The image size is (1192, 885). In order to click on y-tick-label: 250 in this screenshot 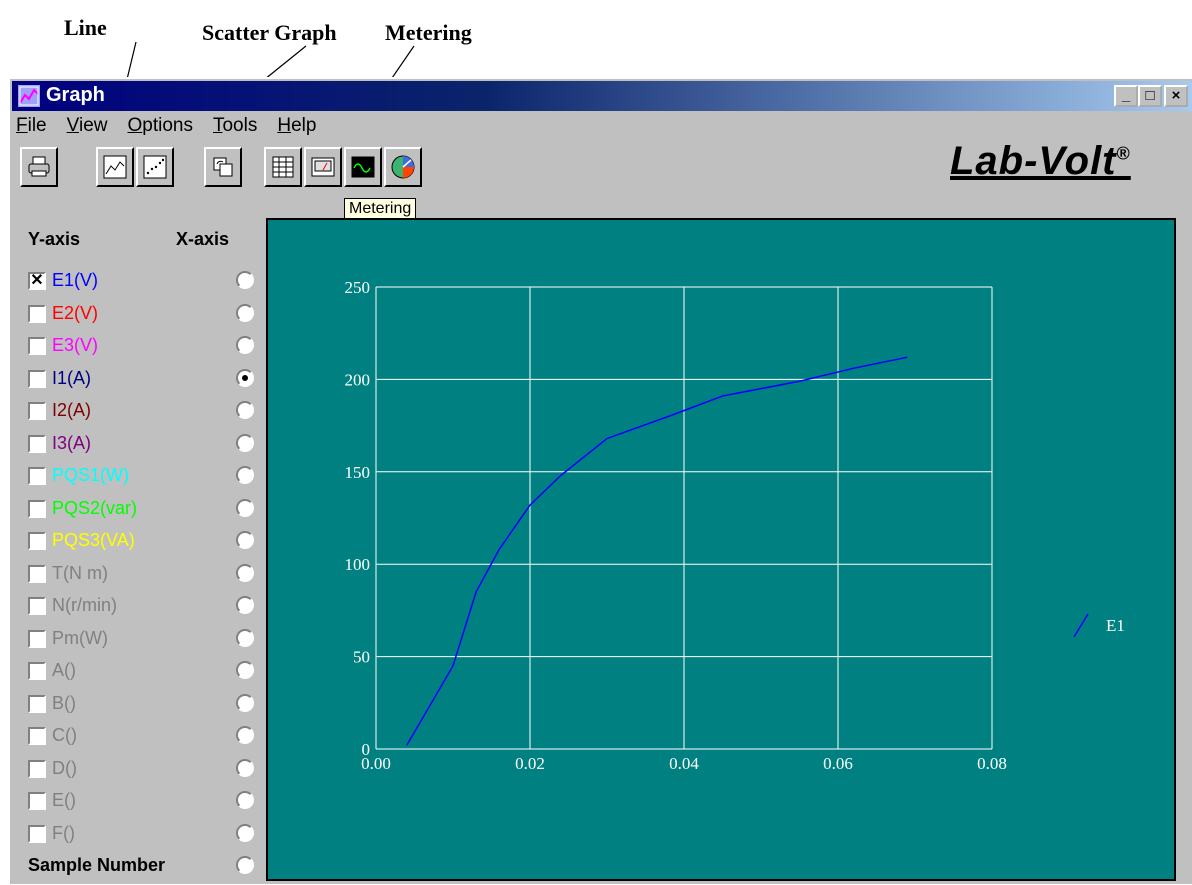, I will do `click(358, 287)`.